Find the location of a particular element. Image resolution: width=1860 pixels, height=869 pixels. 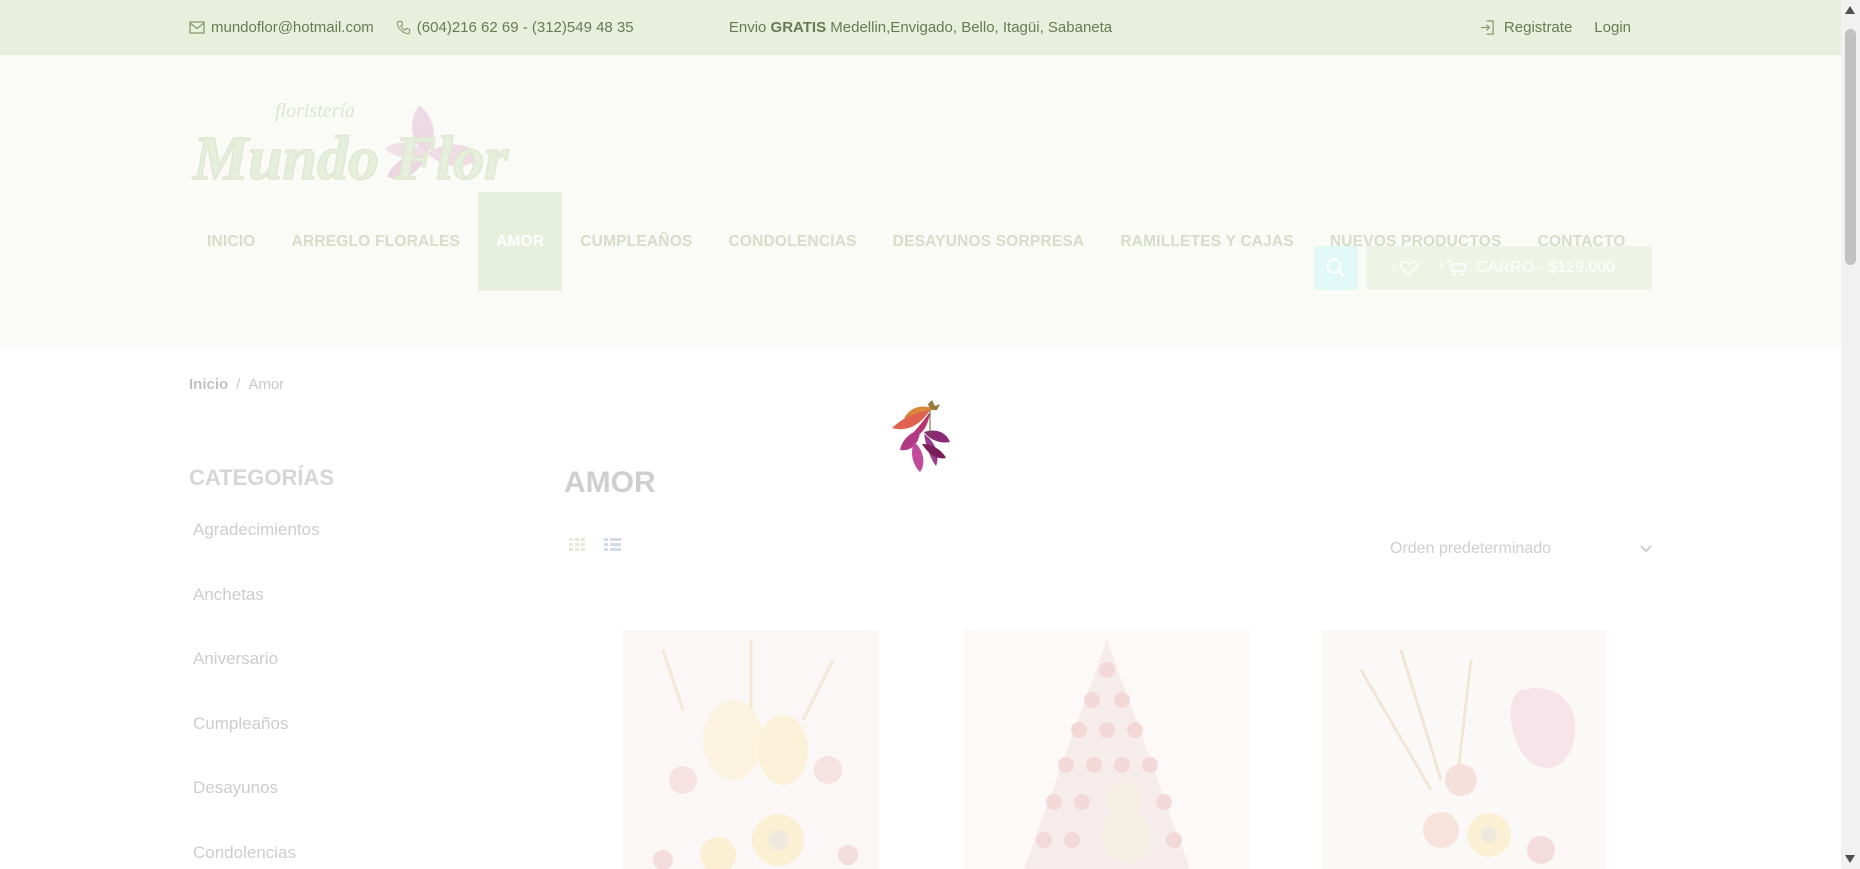

cart-summary: 1 CARRO - $129.000 is located at coordinates (1526, 268).